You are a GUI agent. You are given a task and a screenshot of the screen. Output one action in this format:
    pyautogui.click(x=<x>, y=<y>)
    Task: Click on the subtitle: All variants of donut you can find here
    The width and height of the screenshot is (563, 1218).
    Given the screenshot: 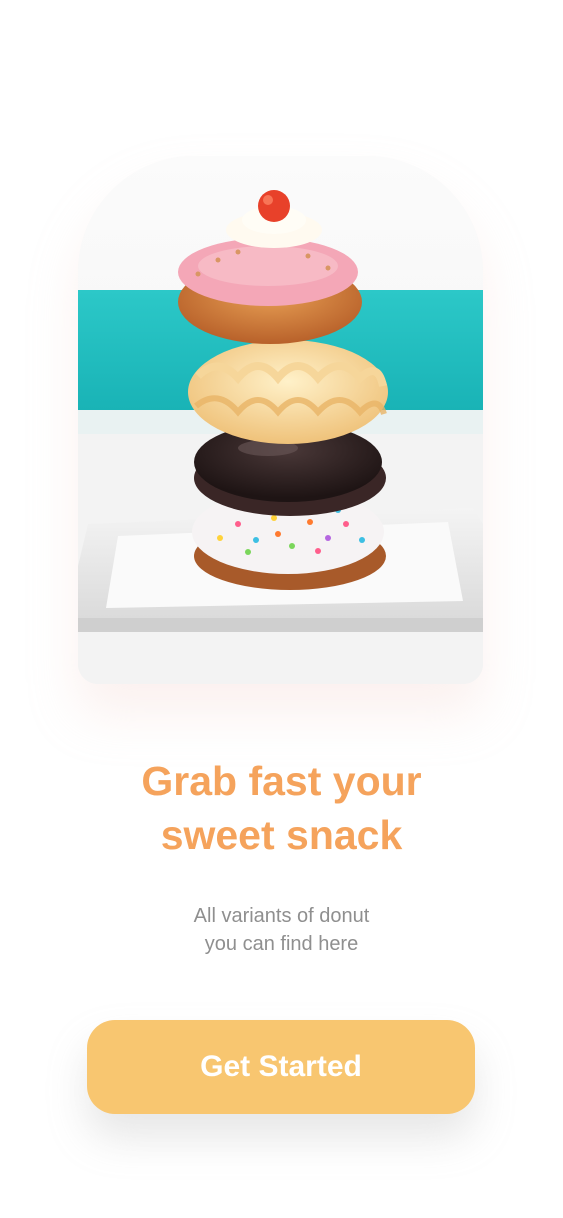 What is the action you would take?
    pyautogui.click(x=281, y=930)
    